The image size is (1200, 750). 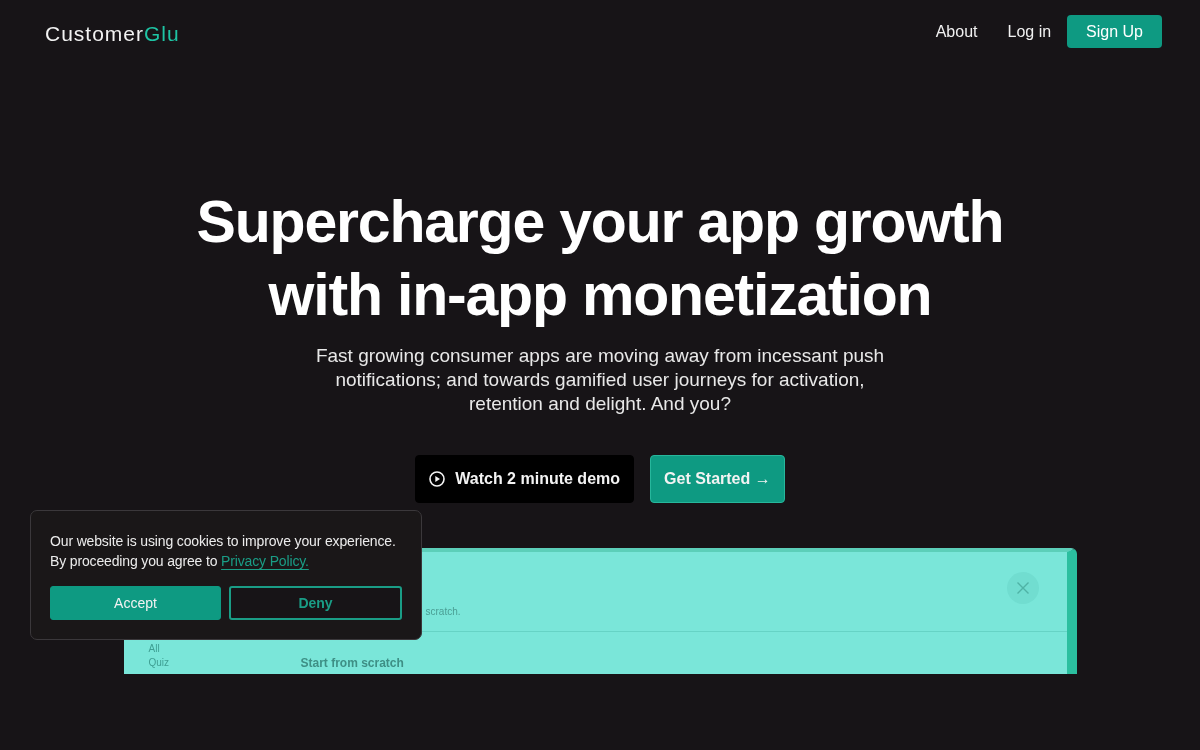 What do you see at coordinates (223, 551) in the screenshot?
I see `cookie-message: Our website is using cookies to improve your experience. By proceeding you agree to Privacy Policy.` at bounding box center [223, 551].